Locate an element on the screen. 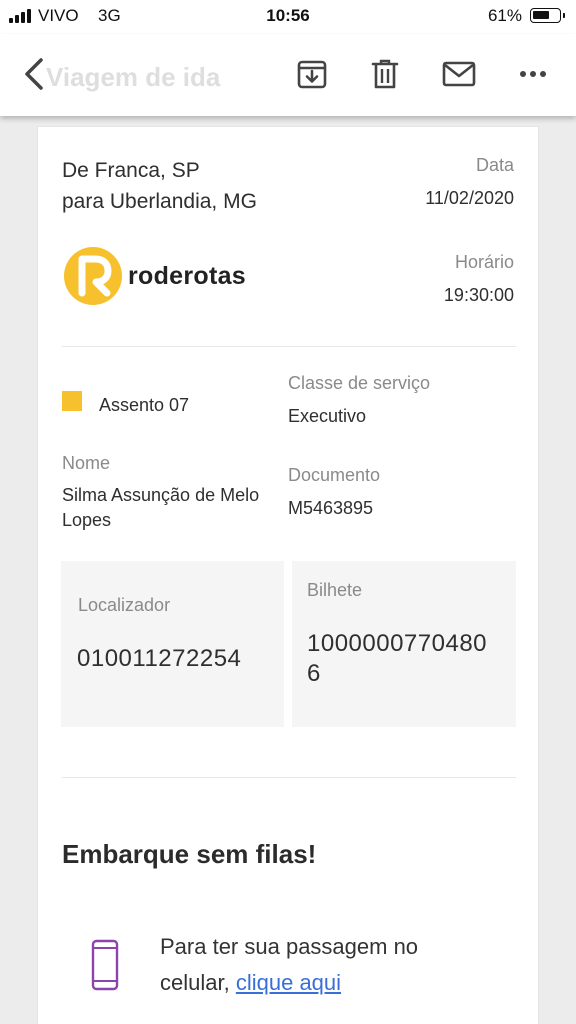  promo-text-prefix: celular, is located at coordinates (195, 982).